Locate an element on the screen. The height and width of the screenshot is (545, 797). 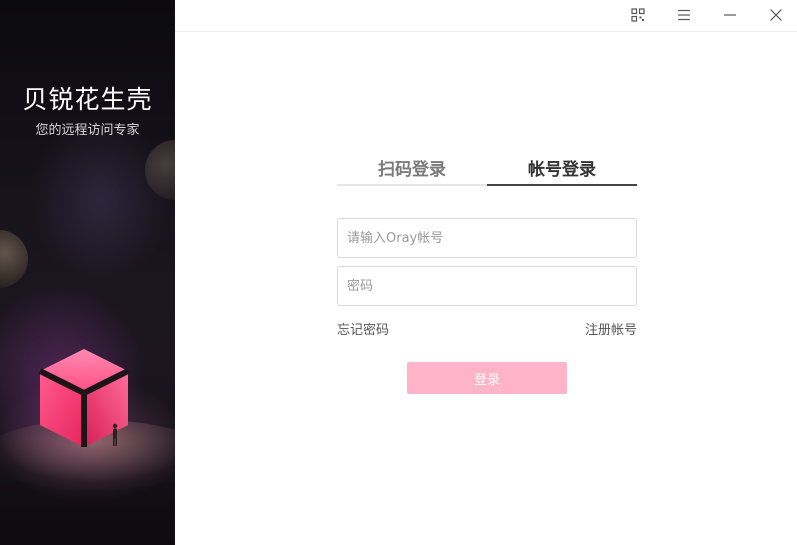
title-bar-divider is located at coordinates (486, 31).